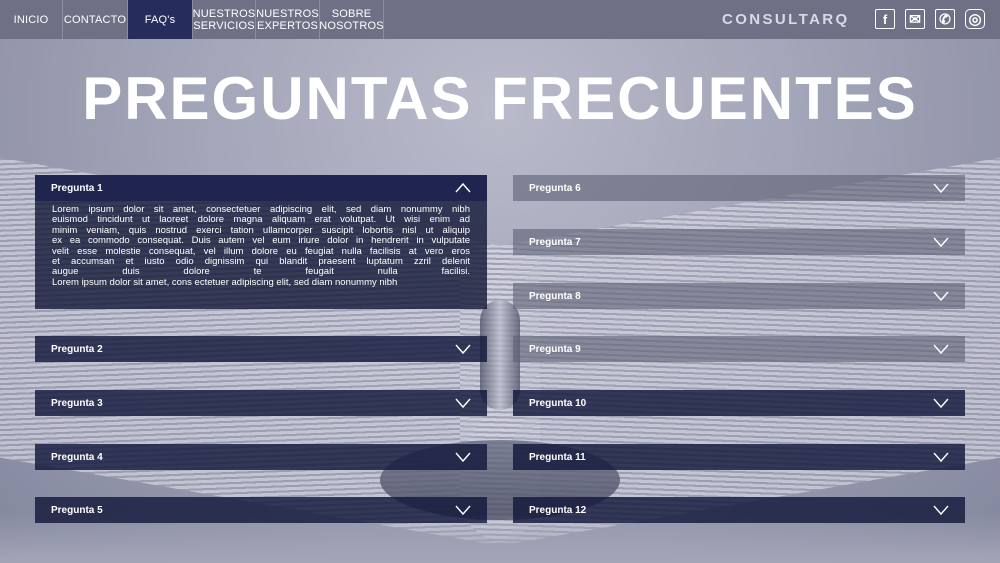  Describe the element at coordinates (261, 457) in the screenshot. I see `faq-item-4: Pregunta 4` at that location.